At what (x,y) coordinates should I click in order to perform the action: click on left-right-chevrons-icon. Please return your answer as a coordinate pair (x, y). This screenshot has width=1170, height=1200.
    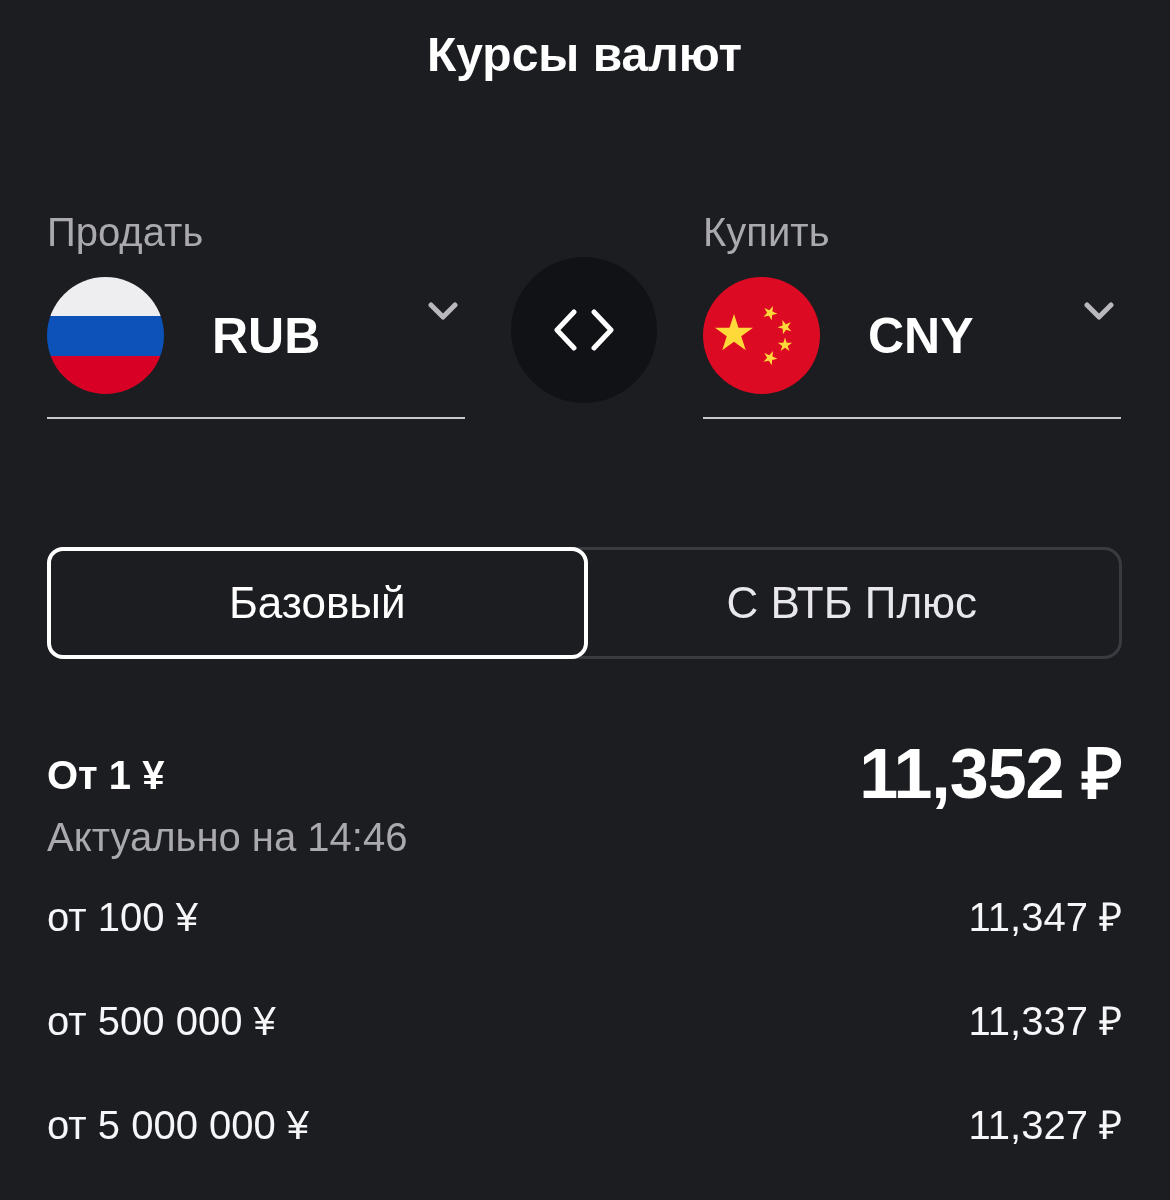
    Looking at the image, I should click on (584, 330).